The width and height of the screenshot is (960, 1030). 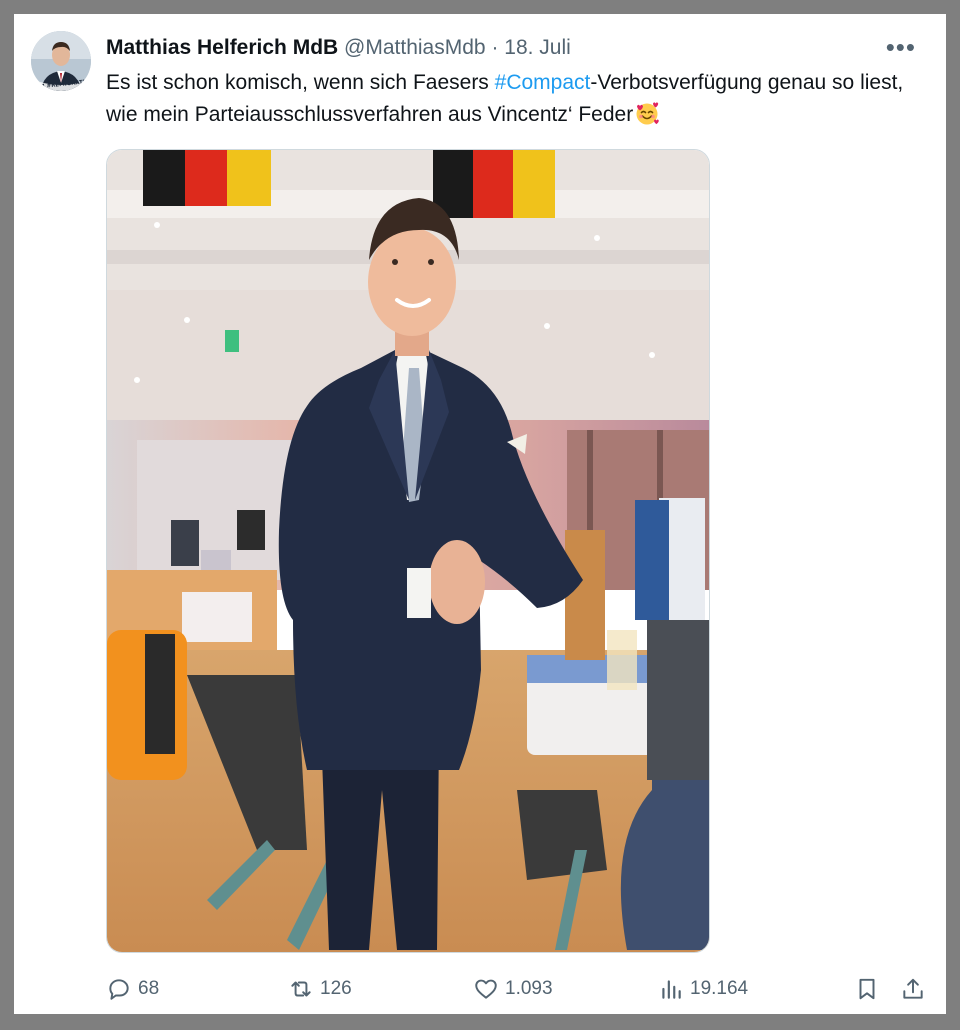 I want to click on author-handle: @MatthiasMdb, so click(x=415, y=47).